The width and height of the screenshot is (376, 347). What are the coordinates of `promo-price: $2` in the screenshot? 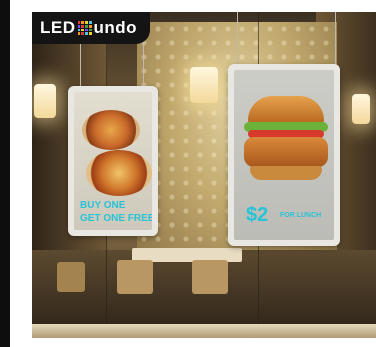 It's located at (257, 215).